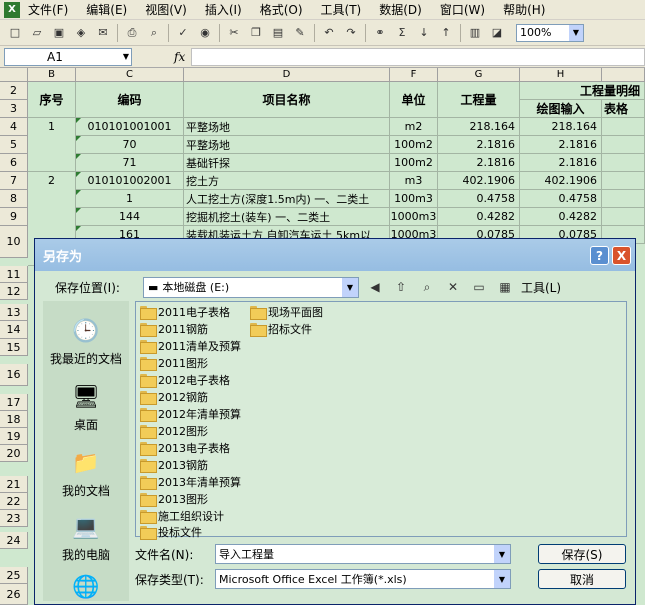  Describe the element at coordinates (479, 181) in the screenshot. I see `cell-qty: 402.1906` at that location.